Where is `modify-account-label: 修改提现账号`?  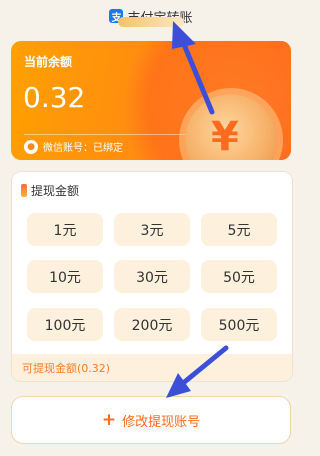 modify-account-label: 修改提现账号 is located at coordinates (161, 422).